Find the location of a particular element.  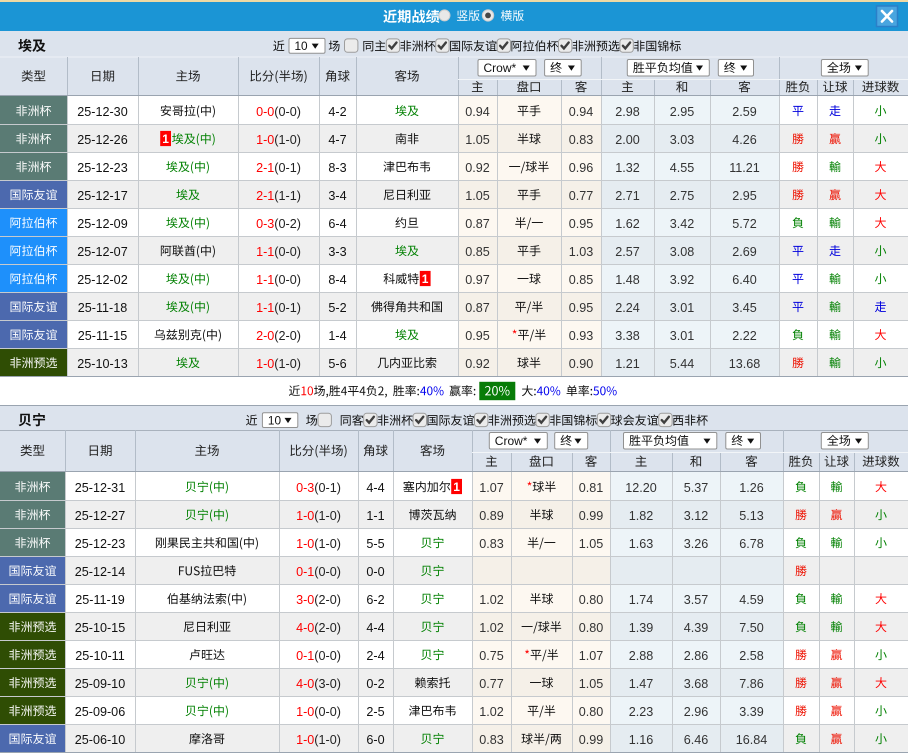

svg-text: 11.21 is located at coordinates (744, 168).